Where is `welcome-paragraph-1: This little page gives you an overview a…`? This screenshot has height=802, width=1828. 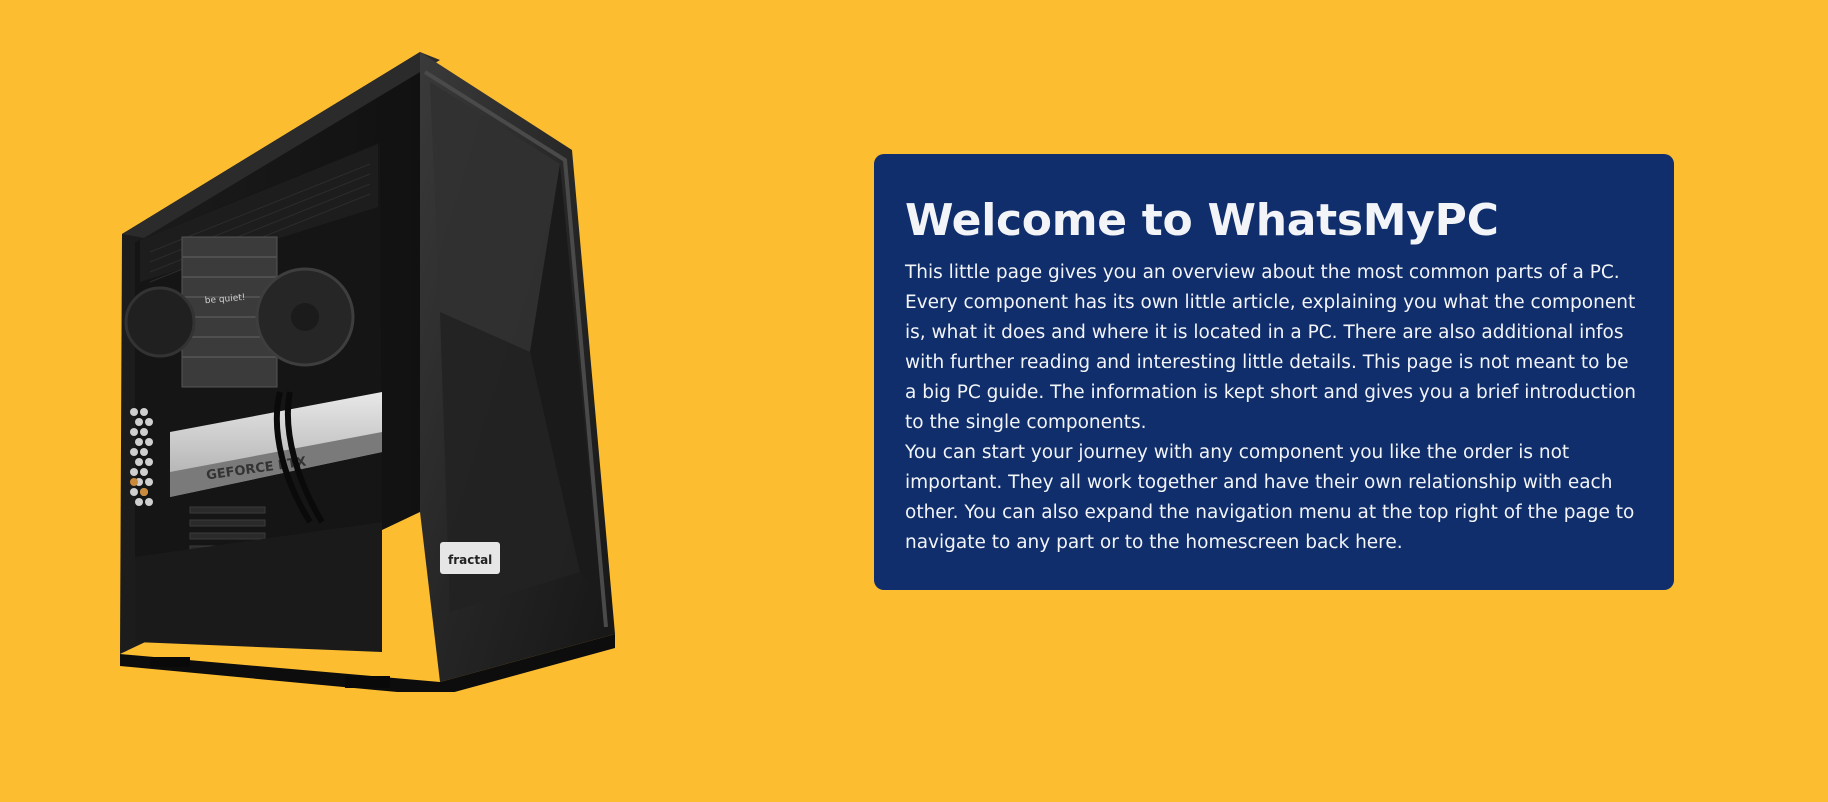
welcome-paragraph-1: This little page gives you an overview a… is located at coordinates (1270, 347).